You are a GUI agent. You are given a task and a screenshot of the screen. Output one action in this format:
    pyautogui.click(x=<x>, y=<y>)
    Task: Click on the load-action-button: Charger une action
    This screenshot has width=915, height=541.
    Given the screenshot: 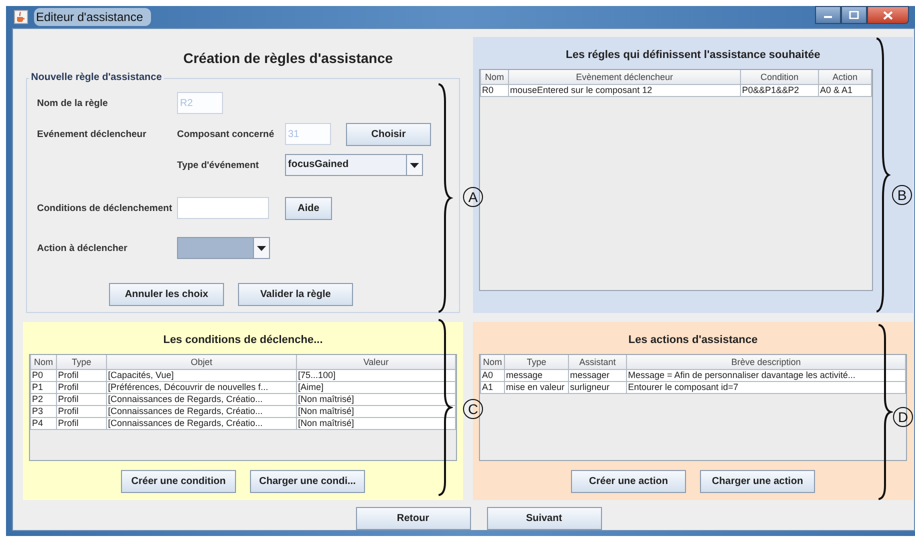 What is the action you would take?
    pyautogui.click(x=757, y=481)
    